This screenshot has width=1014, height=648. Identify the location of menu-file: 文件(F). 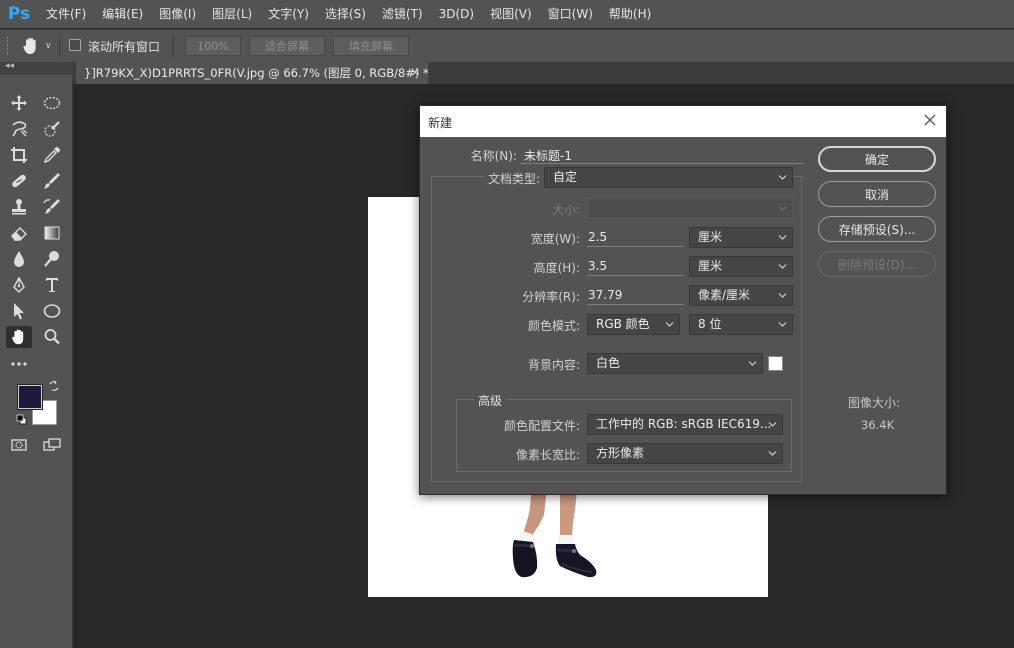
(66, 14).